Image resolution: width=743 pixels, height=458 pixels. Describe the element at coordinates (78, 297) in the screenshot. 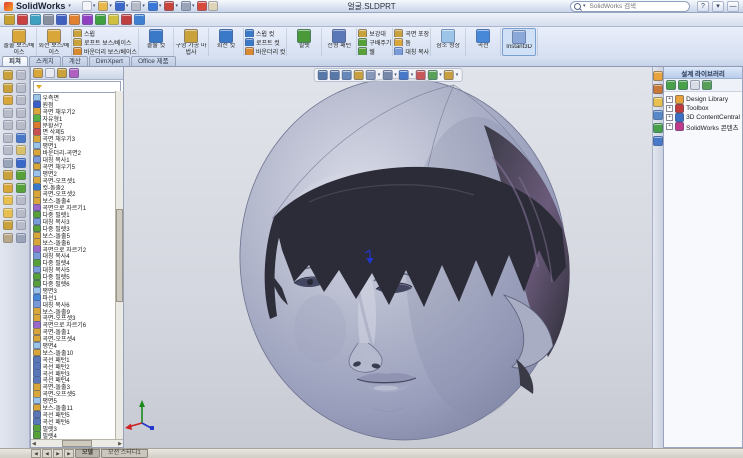

I see `feature-tree-item: 파선1` at that location.